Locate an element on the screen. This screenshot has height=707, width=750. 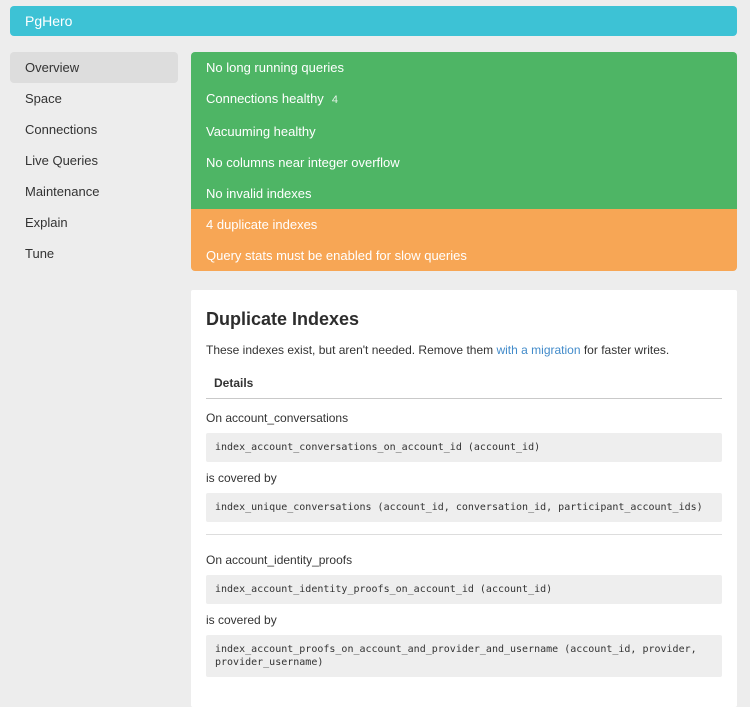
on-table-label: On account_identity_proofs is located at coordinates (279, 560).